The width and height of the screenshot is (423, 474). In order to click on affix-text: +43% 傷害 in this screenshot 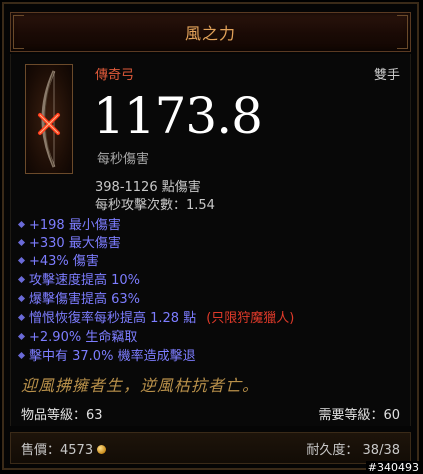, I will do `click(64, 261)`.